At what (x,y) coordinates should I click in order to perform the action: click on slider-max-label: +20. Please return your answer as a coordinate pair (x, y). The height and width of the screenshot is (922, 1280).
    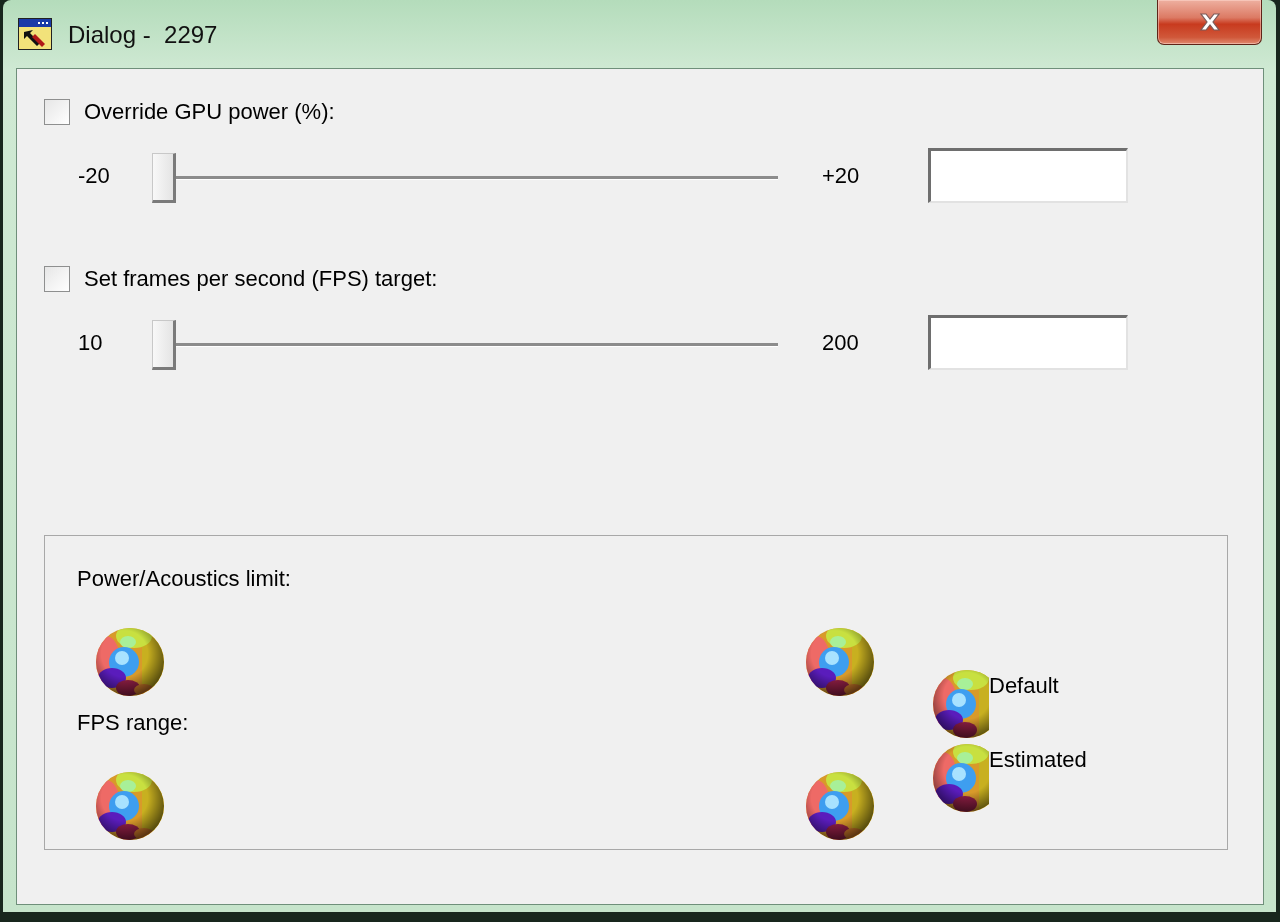
    Looking at the image, I should click on (841, 175).